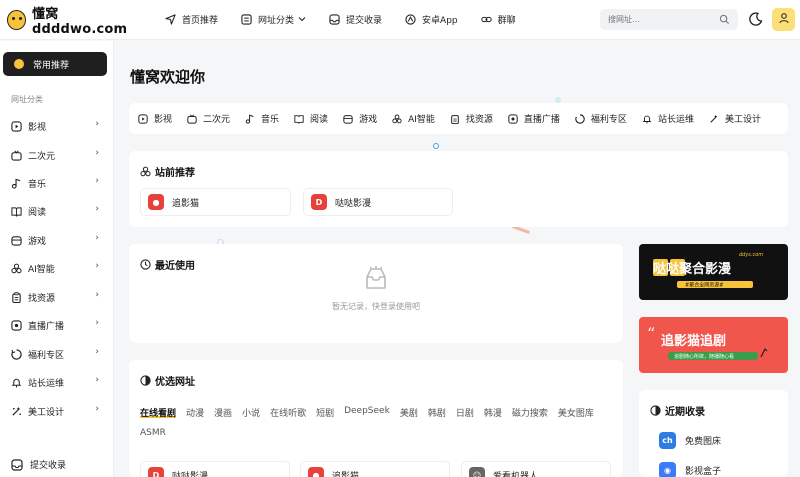 The image size is (800, 477). What do you see at coordinates (175, 173) in the screenshot?
I see `featured-title-text: 站前推荐` at bounding box center [175, 173].